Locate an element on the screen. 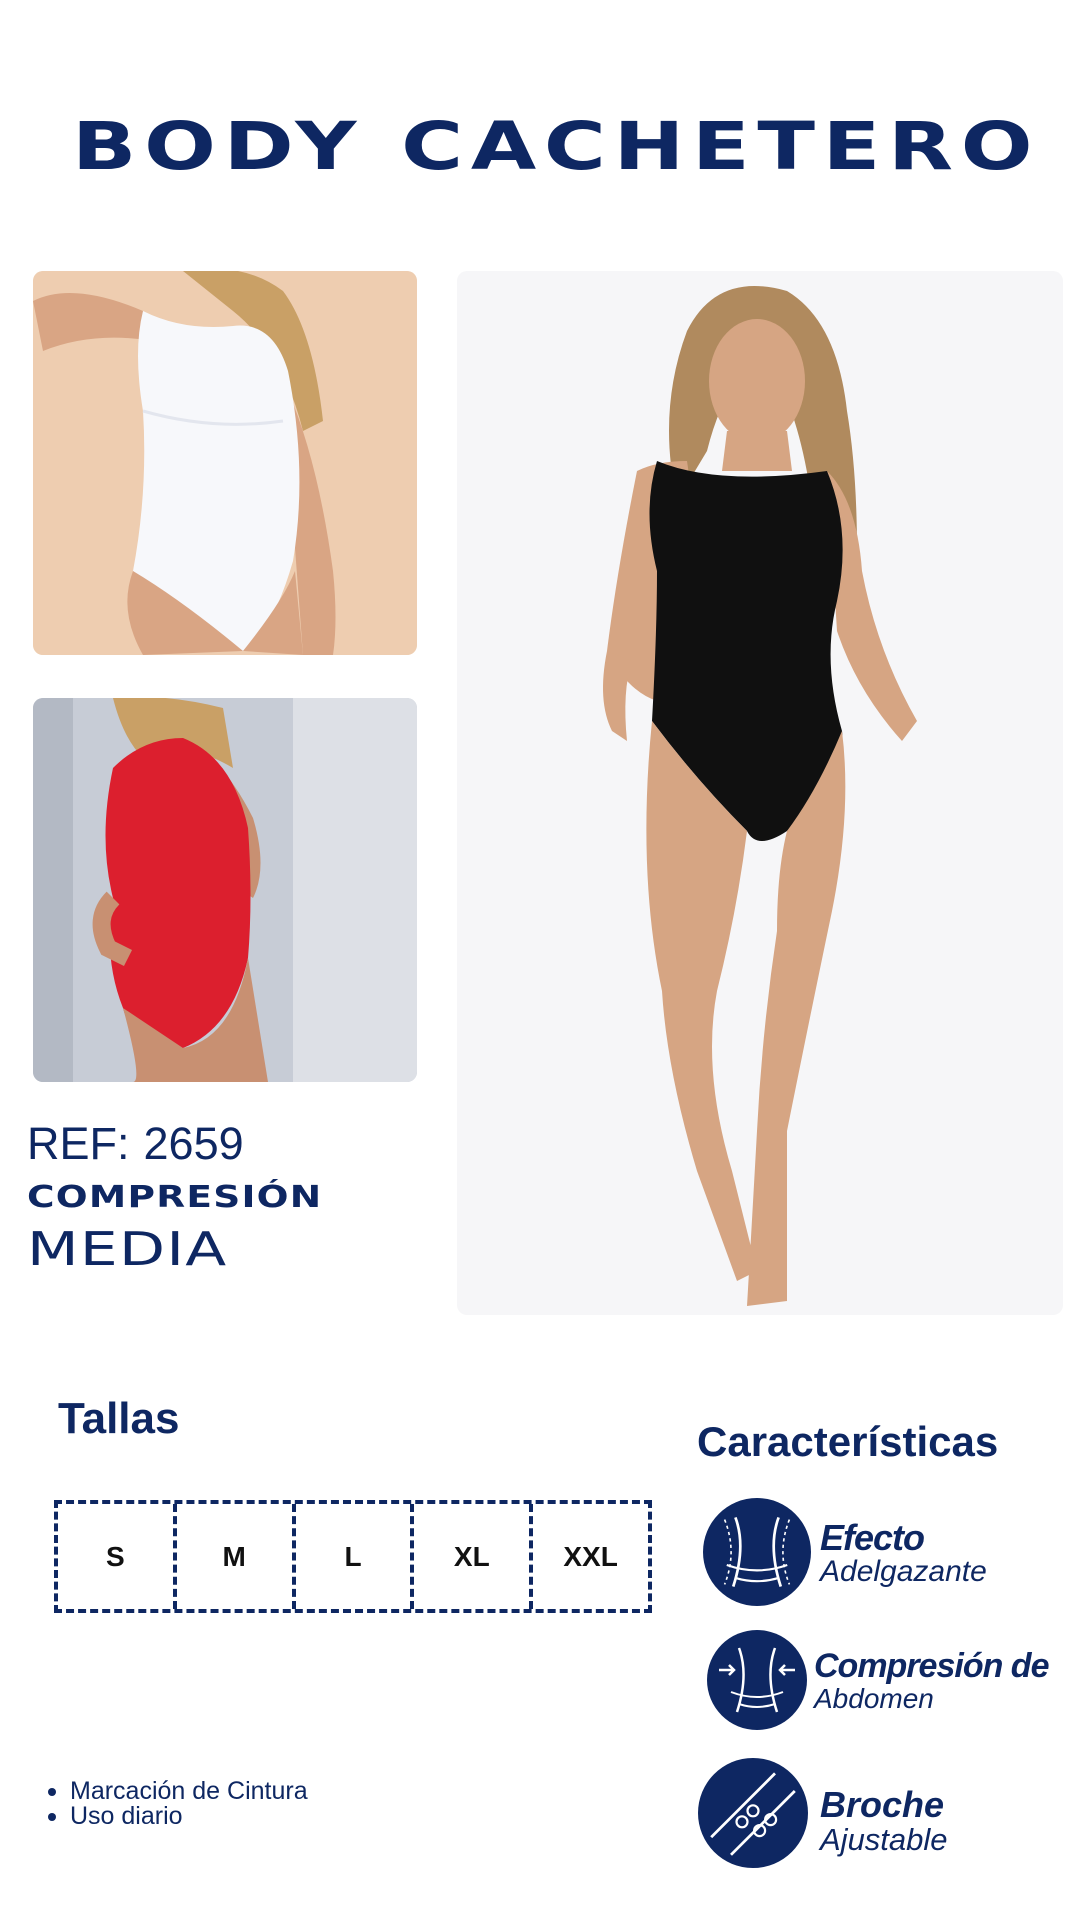 The height and width of the screenshot is (1920, 1080). waist-slimming-icon is located at coordinates (757, 1552).